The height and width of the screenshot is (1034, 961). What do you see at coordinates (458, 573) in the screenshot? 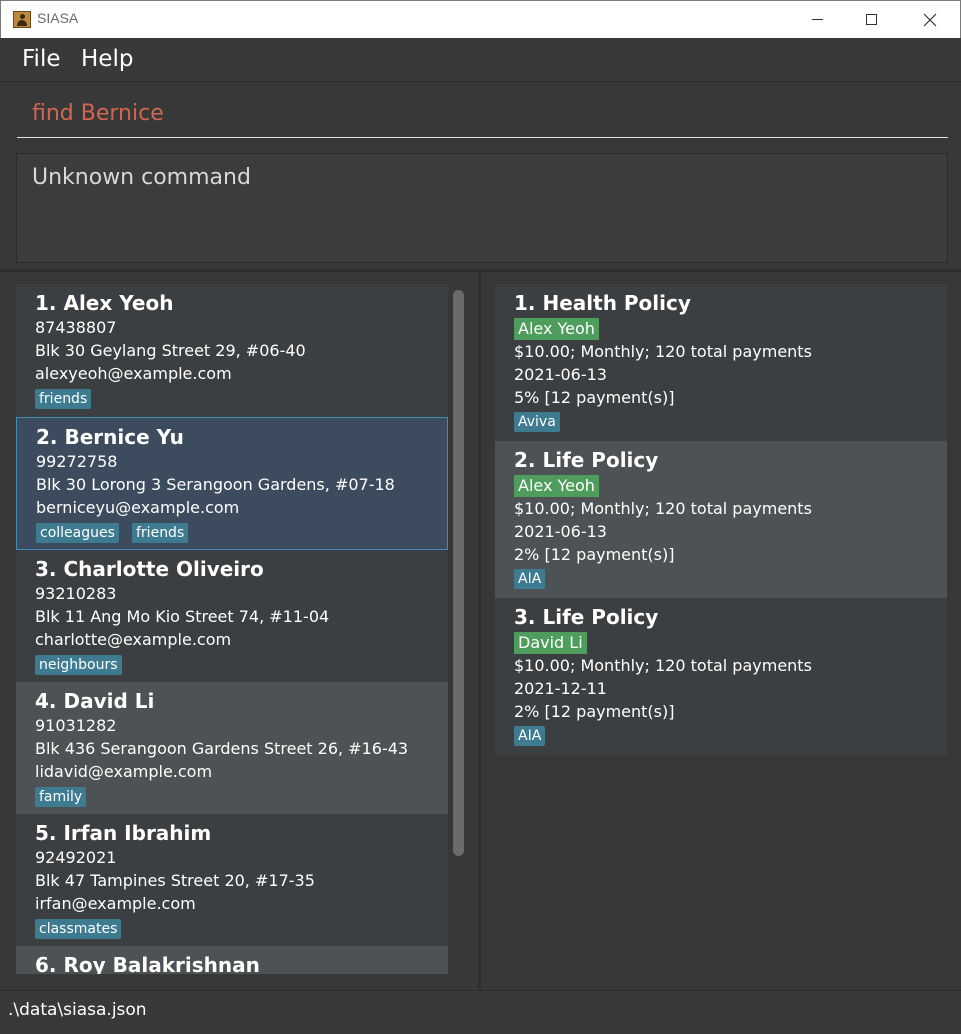
I see `scrollbar-thumb` at bounding box center [458, 573].